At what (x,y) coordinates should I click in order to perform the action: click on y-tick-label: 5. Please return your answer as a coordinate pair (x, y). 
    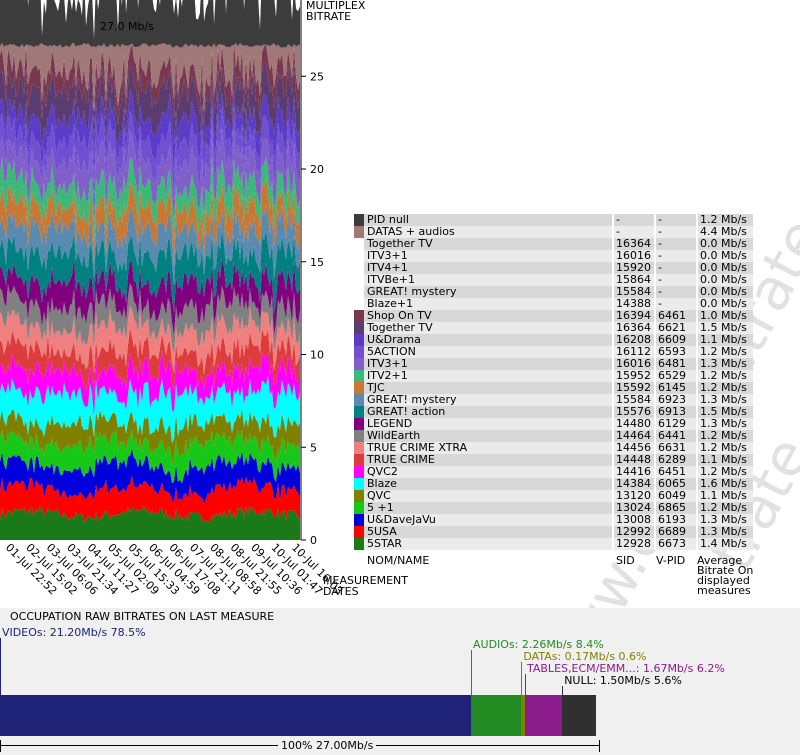
    Looking at the image, I should click on (313, 447).